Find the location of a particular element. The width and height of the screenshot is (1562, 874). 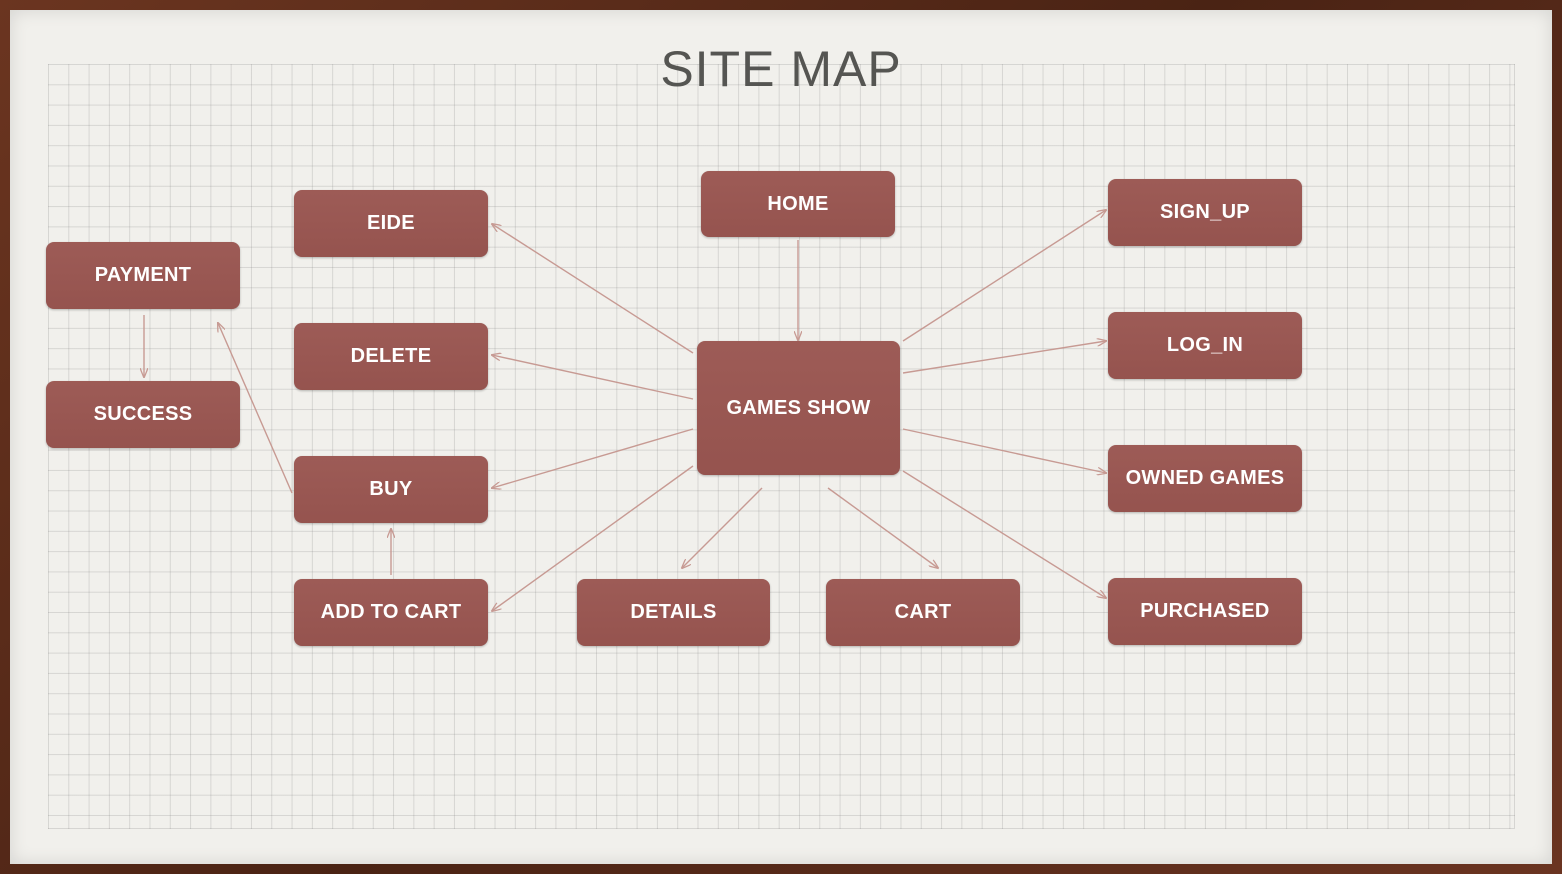

edge-games-show-eide is located at coordinates (593, 289).